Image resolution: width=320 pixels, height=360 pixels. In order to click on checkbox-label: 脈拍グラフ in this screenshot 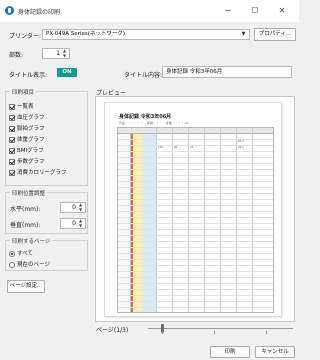, I will do `click(31, 129)`.